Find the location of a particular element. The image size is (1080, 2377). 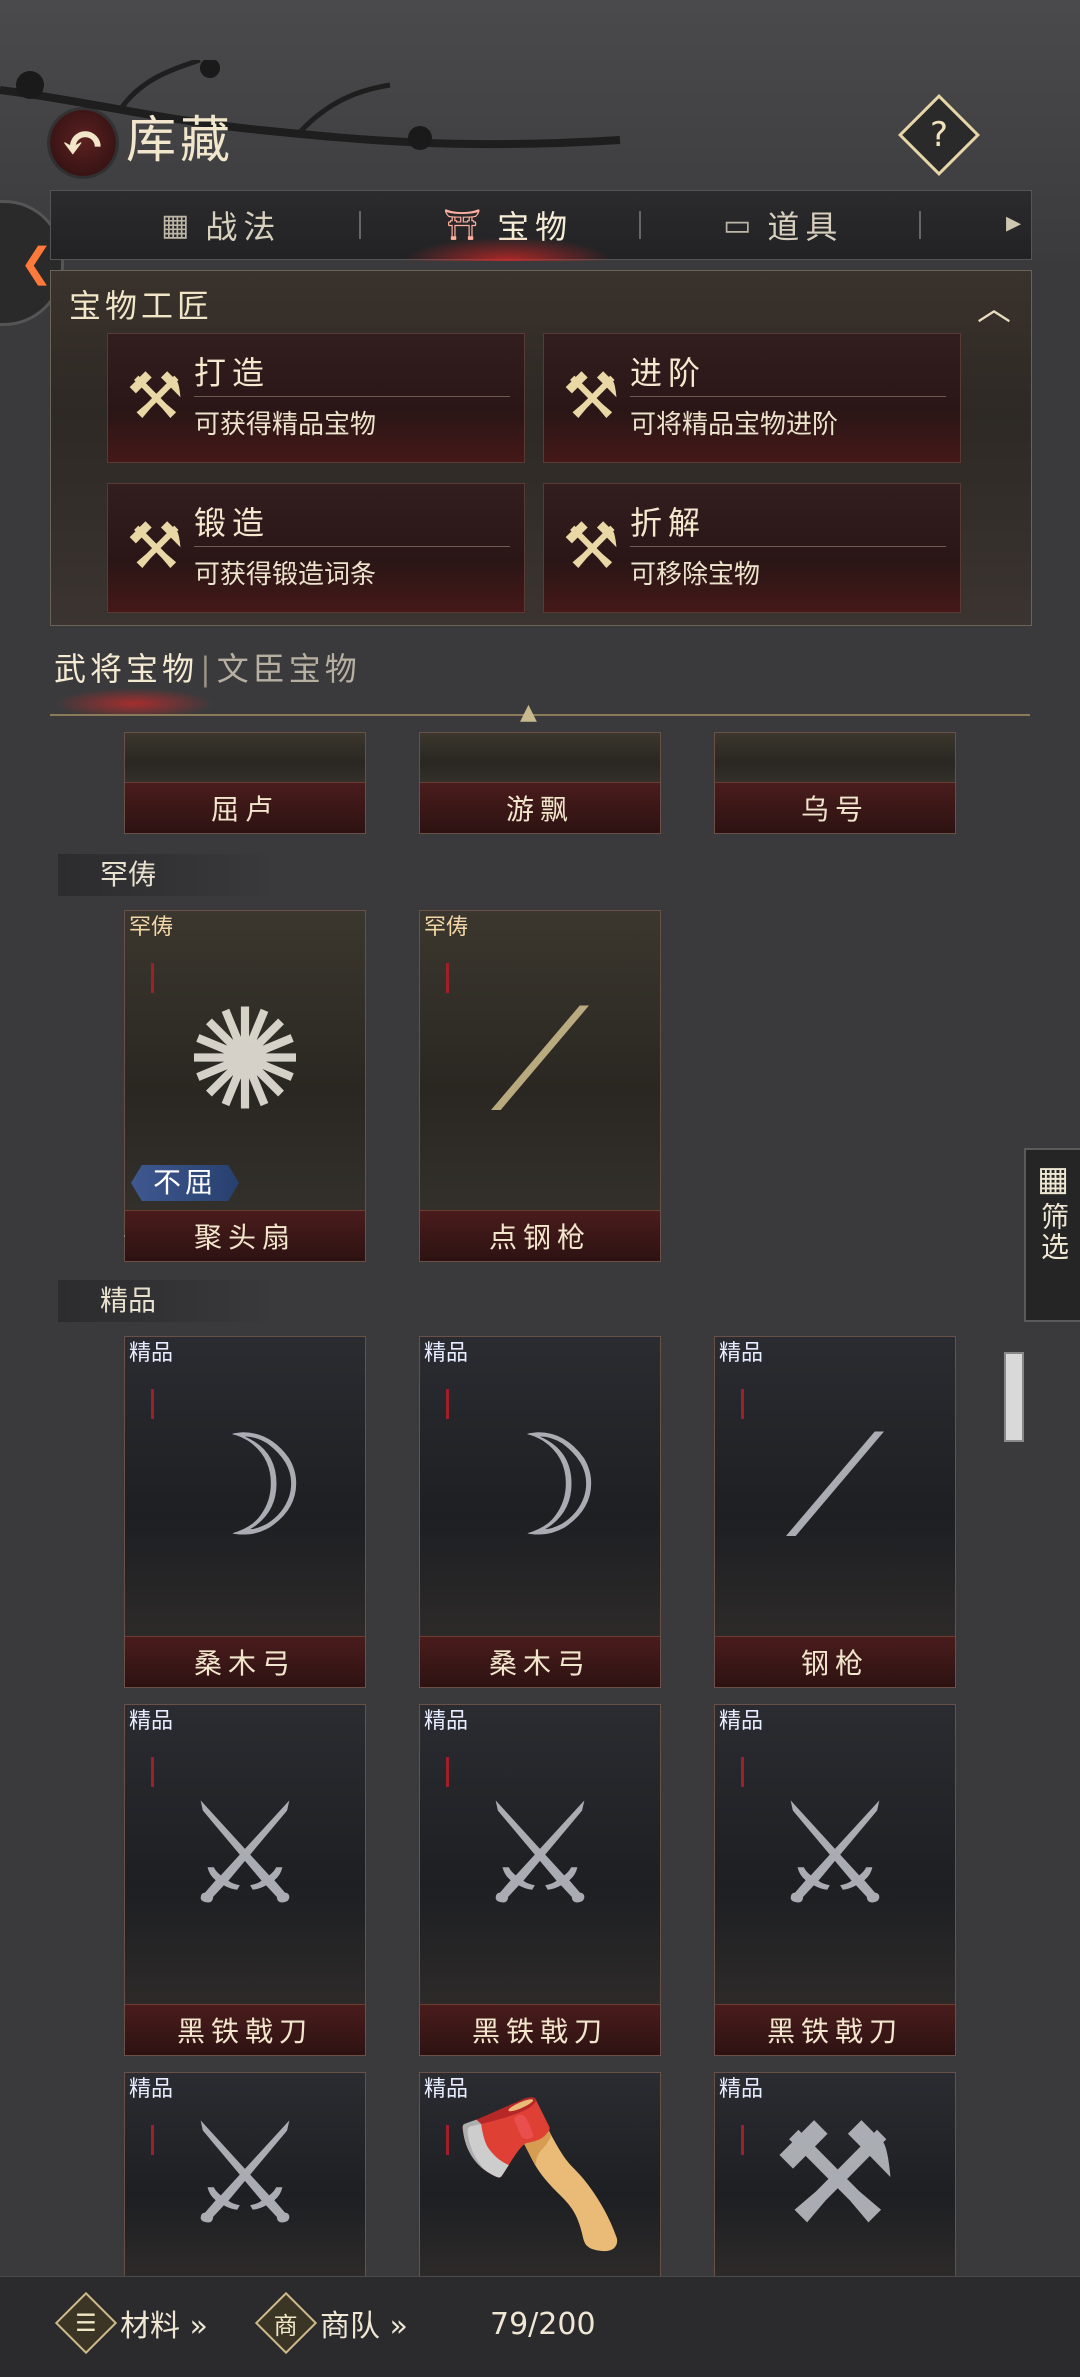

section-title-rare: 罕俦 is located at coordinates (169, 875).